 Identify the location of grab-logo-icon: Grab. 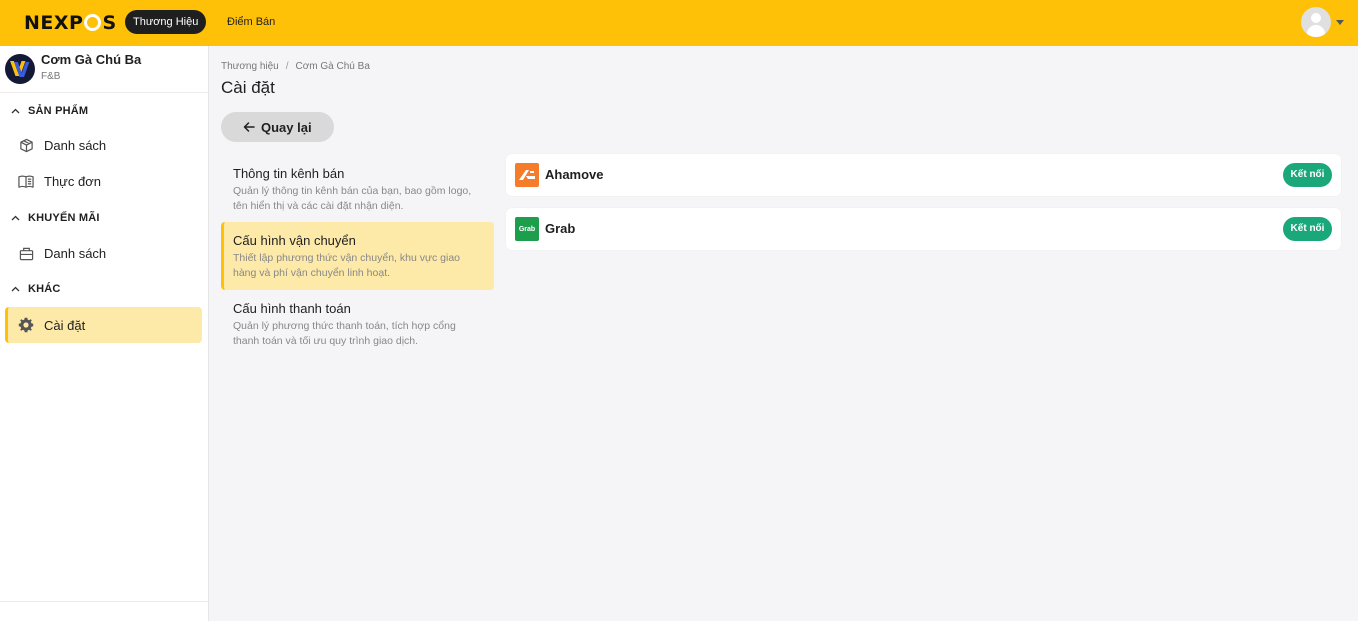
(527, 229).